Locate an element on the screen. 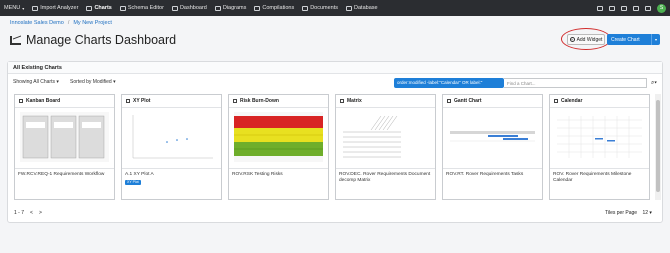  menu-button: MENU ▾ is located at coordinates (14, 8).